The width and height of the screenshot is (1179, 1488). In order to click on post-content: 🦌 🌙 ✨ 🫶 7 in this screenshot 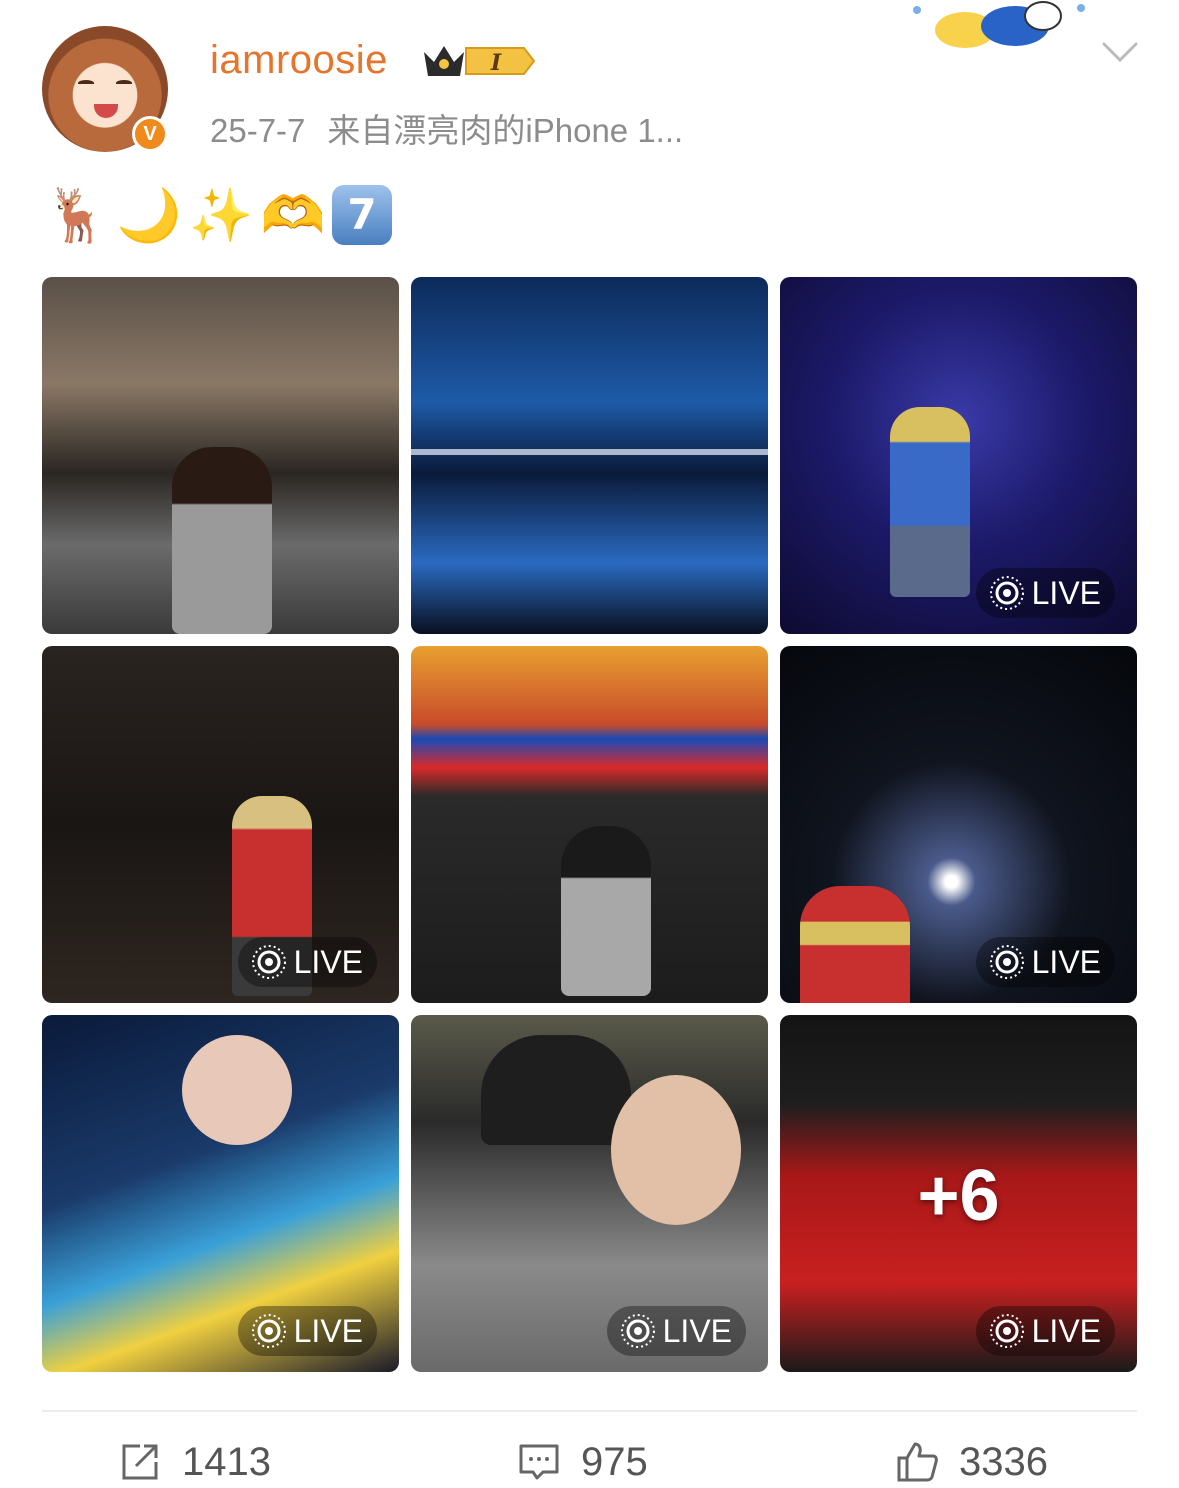, I will do `click(218, 215)`.